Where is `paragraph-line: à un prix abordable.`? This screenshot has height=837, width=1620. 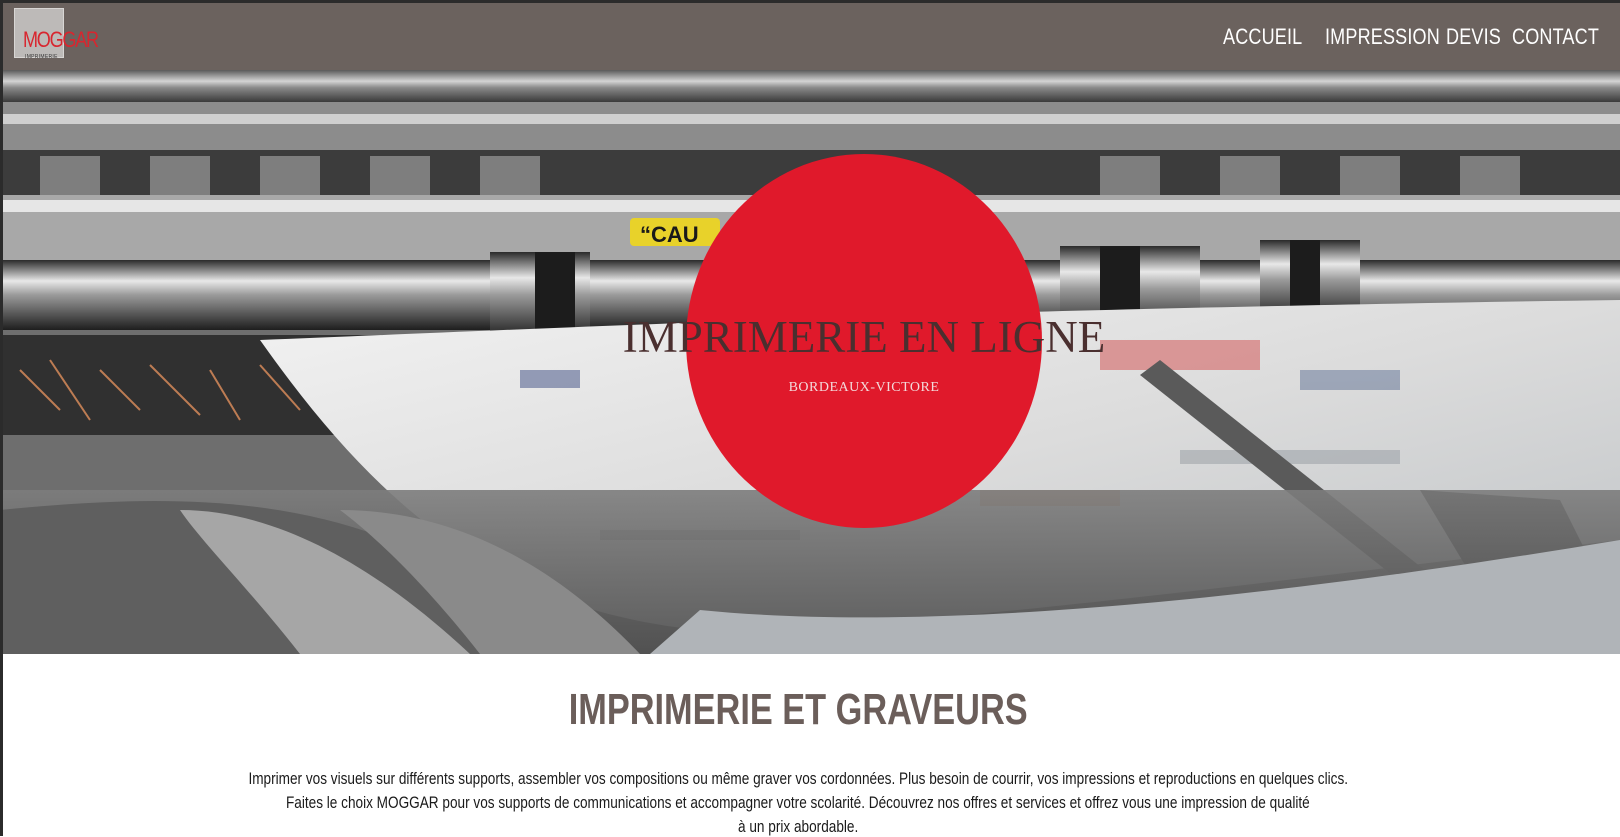 paragraph-line: à un prix abordable. is located at coordinates (798, 827).